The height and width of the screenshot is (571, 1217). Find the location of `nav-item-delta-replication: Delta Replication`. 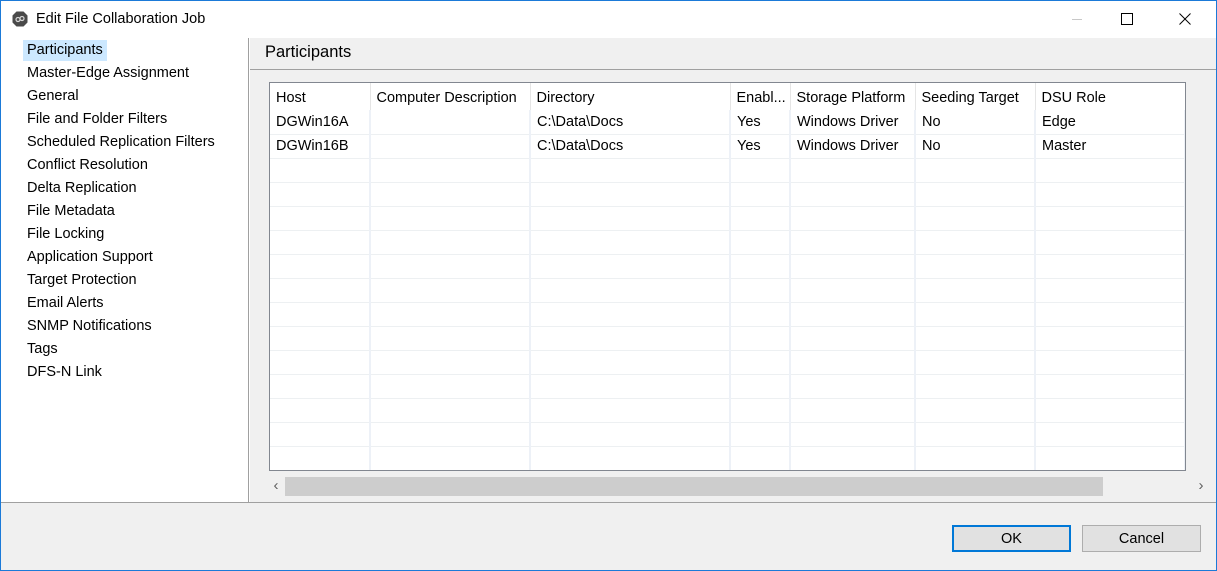

nav-item-delta-replication: Delta Replication is located at coordinates (82, 188).